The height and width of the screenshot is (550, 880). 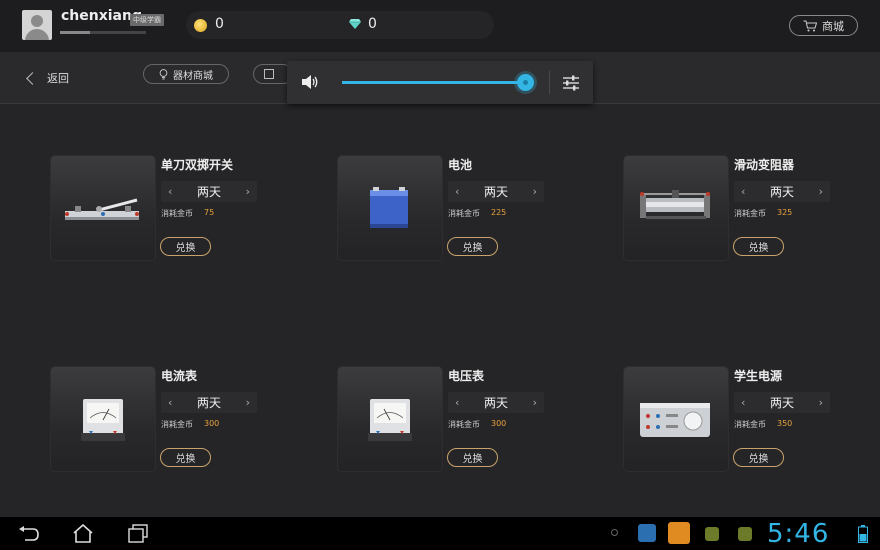 I want to click on item-card: 电压表 ‹ 两天 › 消耗金币 300 兑换, so click(x=468, y=421).